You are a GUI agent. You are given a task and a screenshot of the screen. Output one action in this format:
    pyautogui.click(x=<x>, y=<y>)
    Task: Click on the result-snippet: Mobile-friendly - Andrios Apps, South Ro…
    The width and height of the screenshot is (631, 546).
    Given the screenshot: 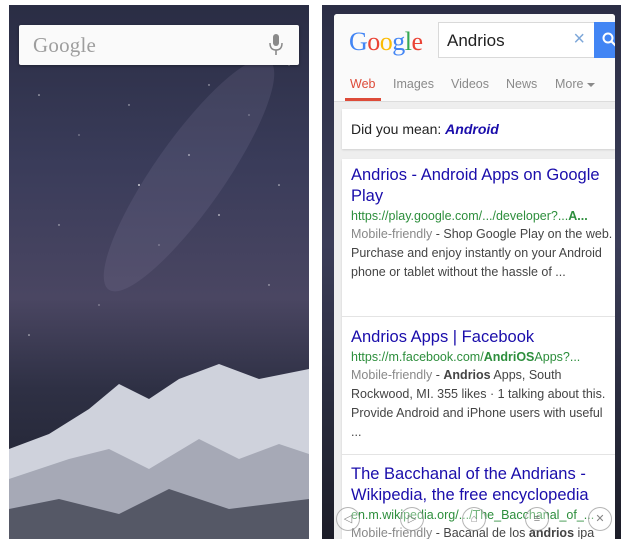 What is the action you would take?
    pyautogui.click(x=482, y=404)
    